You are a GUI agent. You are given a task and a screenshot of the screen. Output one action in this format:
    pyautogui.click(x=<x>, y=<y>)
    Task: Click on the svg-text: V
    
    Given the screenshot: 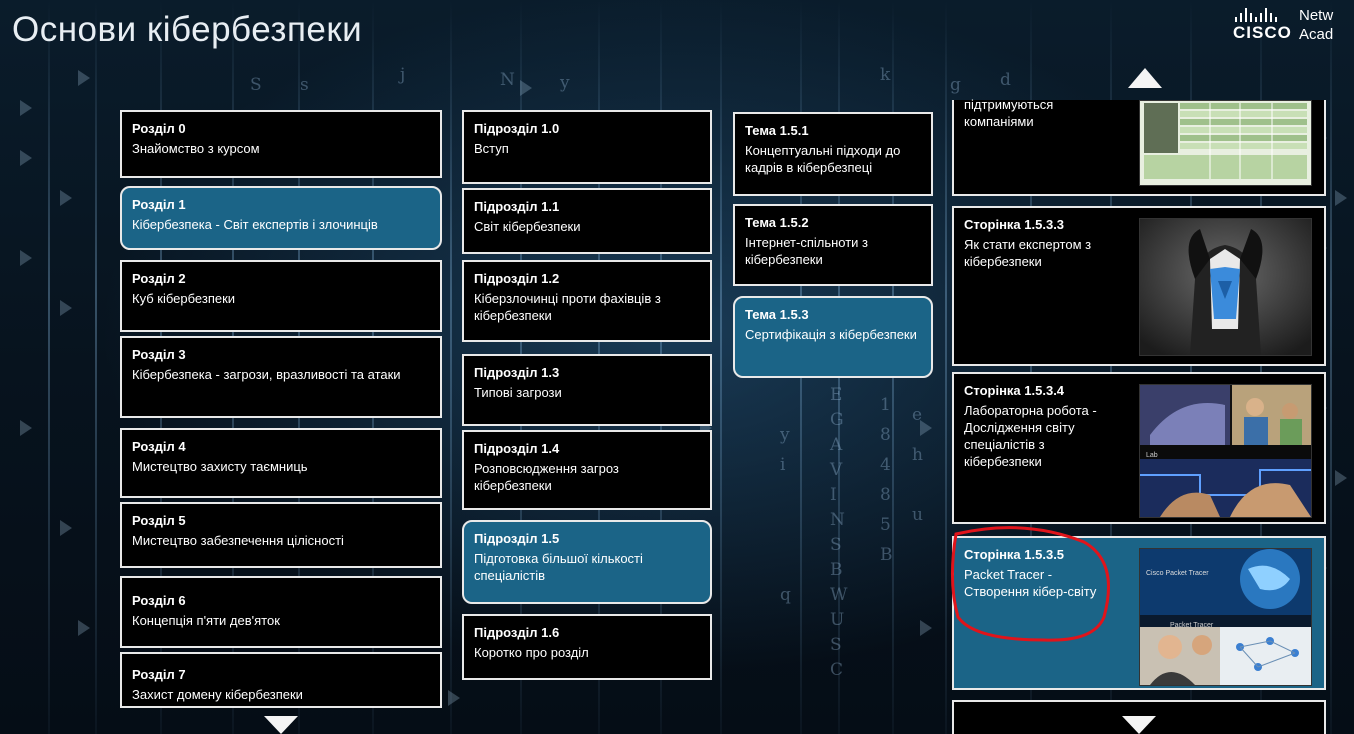 What is the action you would take?
    pyautogui.click(x=836, y=470)
    